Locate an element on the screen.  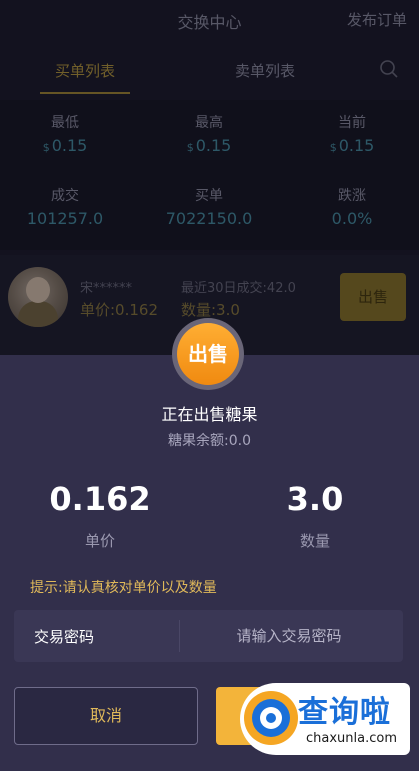
watermark-logo-icon is located at coordinates (271, 718).